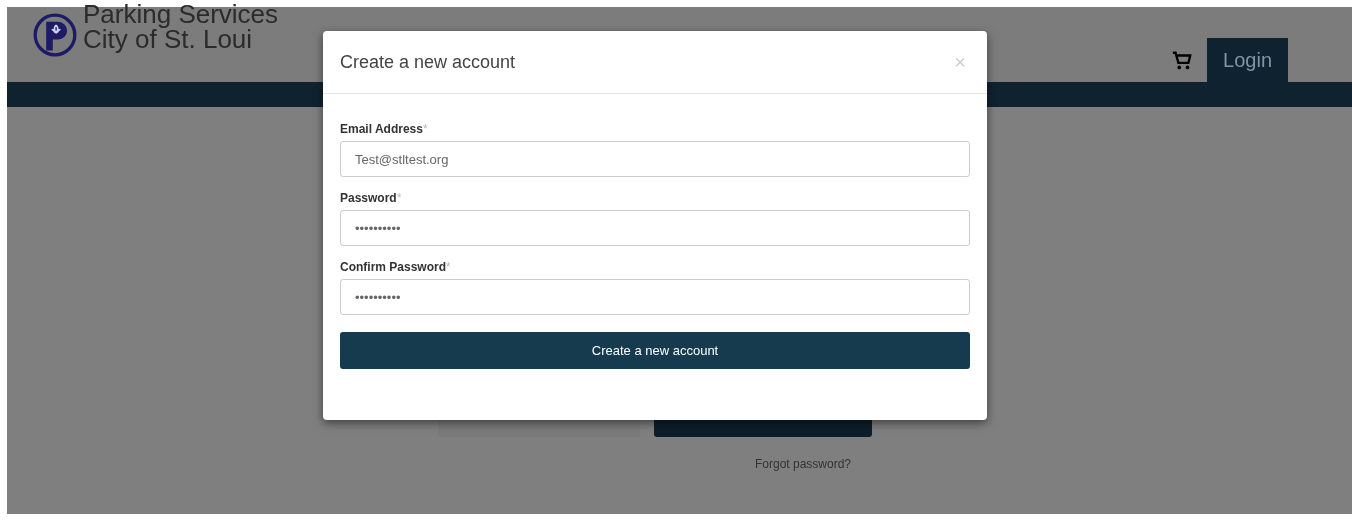  Describe the element at coordinates (181, 14) in the screenshot. I see `site-title: Parking Services` at that location.